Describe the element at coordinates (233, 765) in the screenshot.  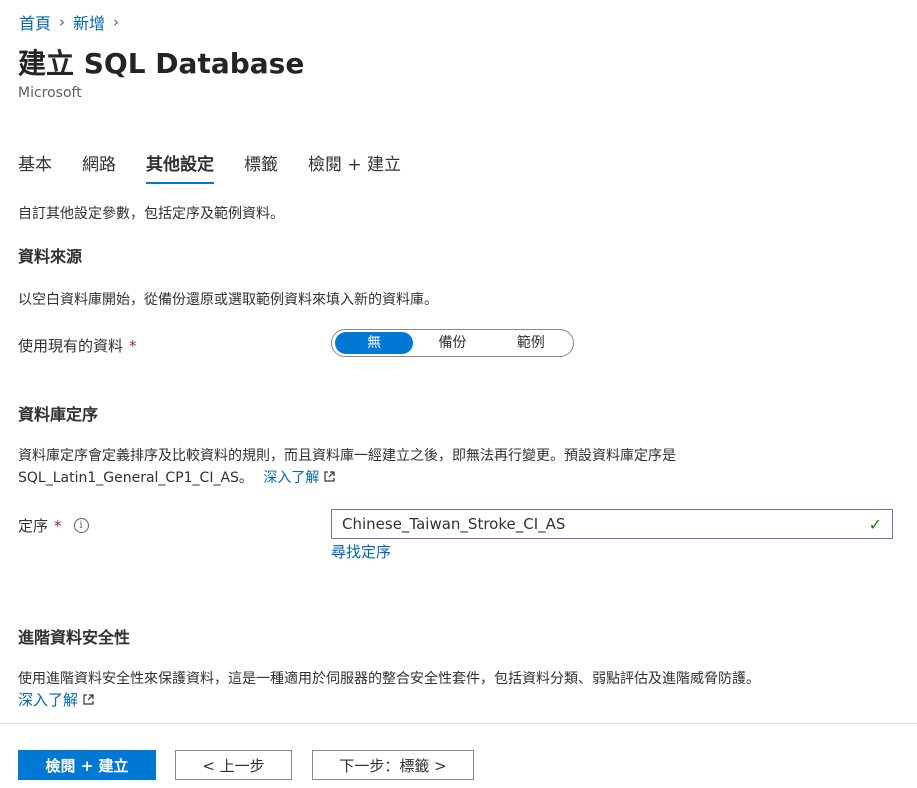
I see `previous-button: < 上一步` at that location.